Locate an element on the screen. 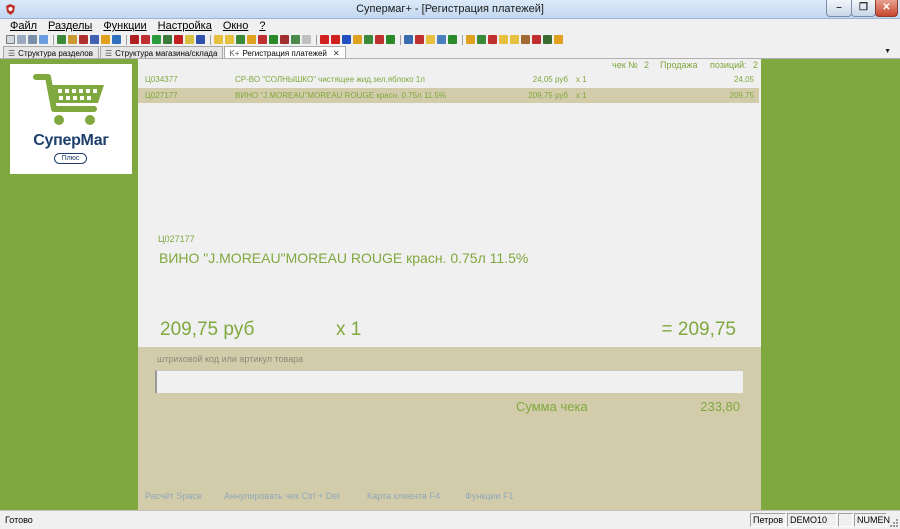 This screenshot has height=529, width=900. cashbox-icon: K+ is located at coordinates (234, 53).